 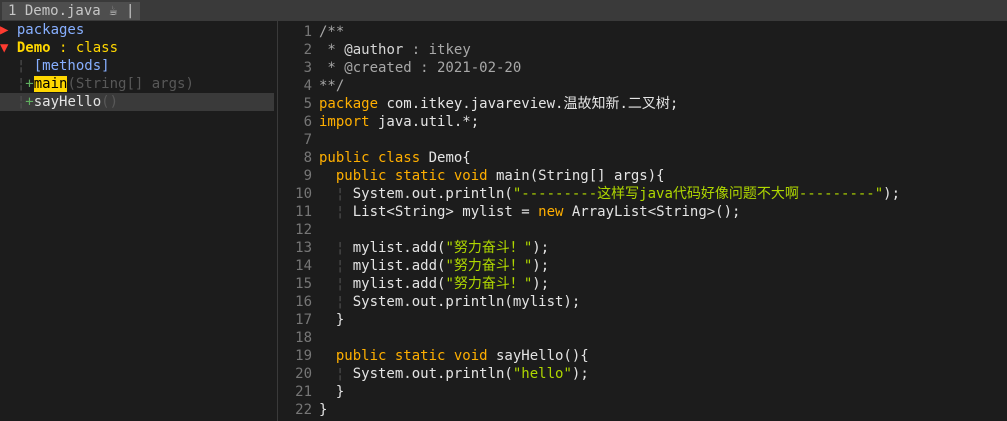 What do you see at coordinates (71, 66) in the screenshot?
I see `methods-group-label: [methods]` at bounding box center [71, 66].